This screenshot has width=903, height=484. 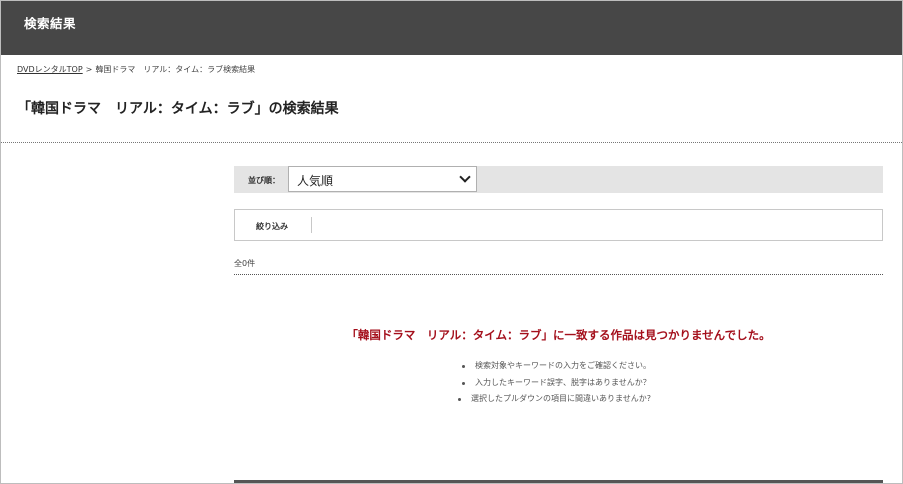 What do you see at coordinates (451, 142) in the screenshot?
I see `title-divider` at bounding box center [451, 142].